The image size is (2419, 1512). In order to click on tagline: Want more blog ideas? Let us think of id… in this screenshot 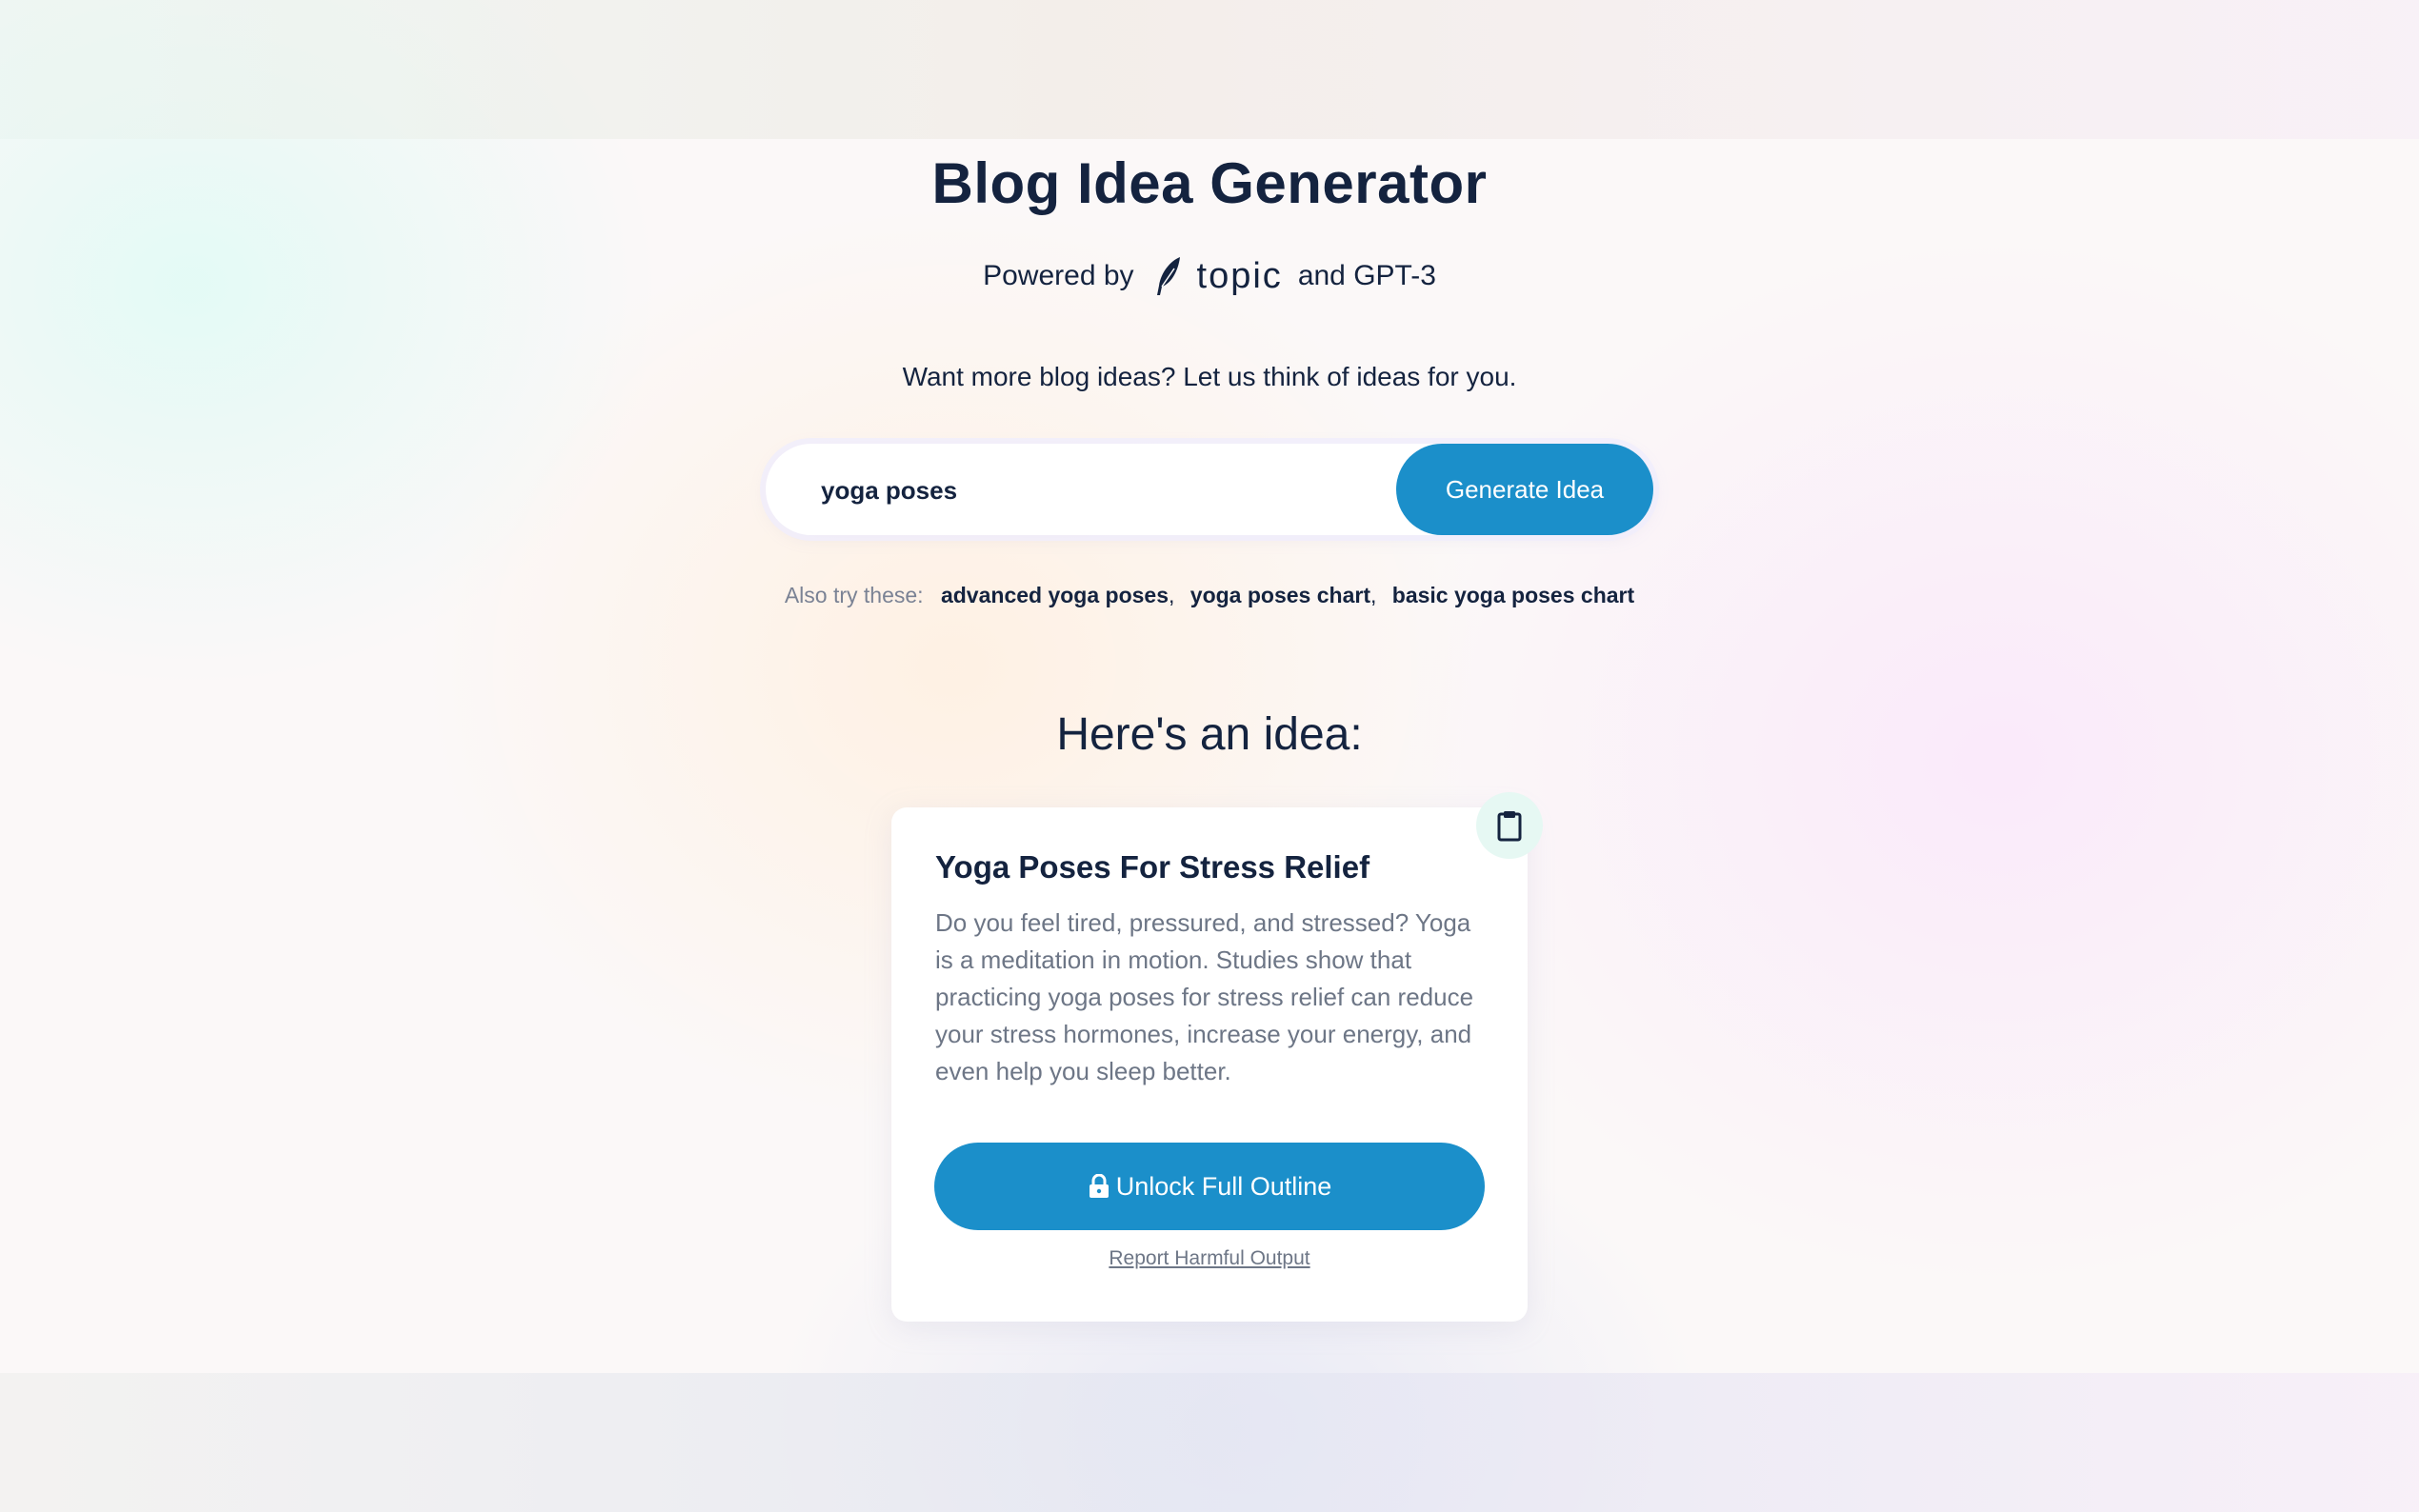, I will do `click(1209, 376)`.